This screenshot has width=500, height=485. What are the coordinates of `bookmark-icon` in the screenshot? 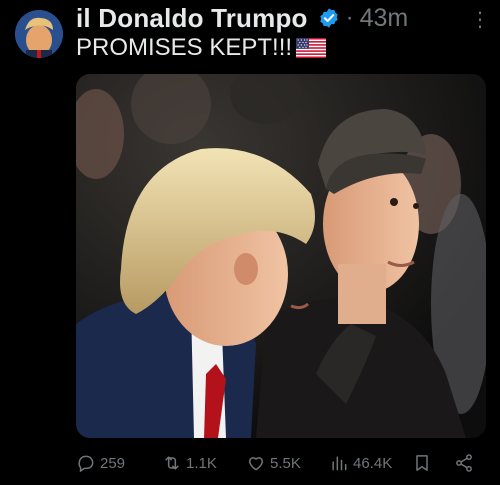 It's located at (422, 463).